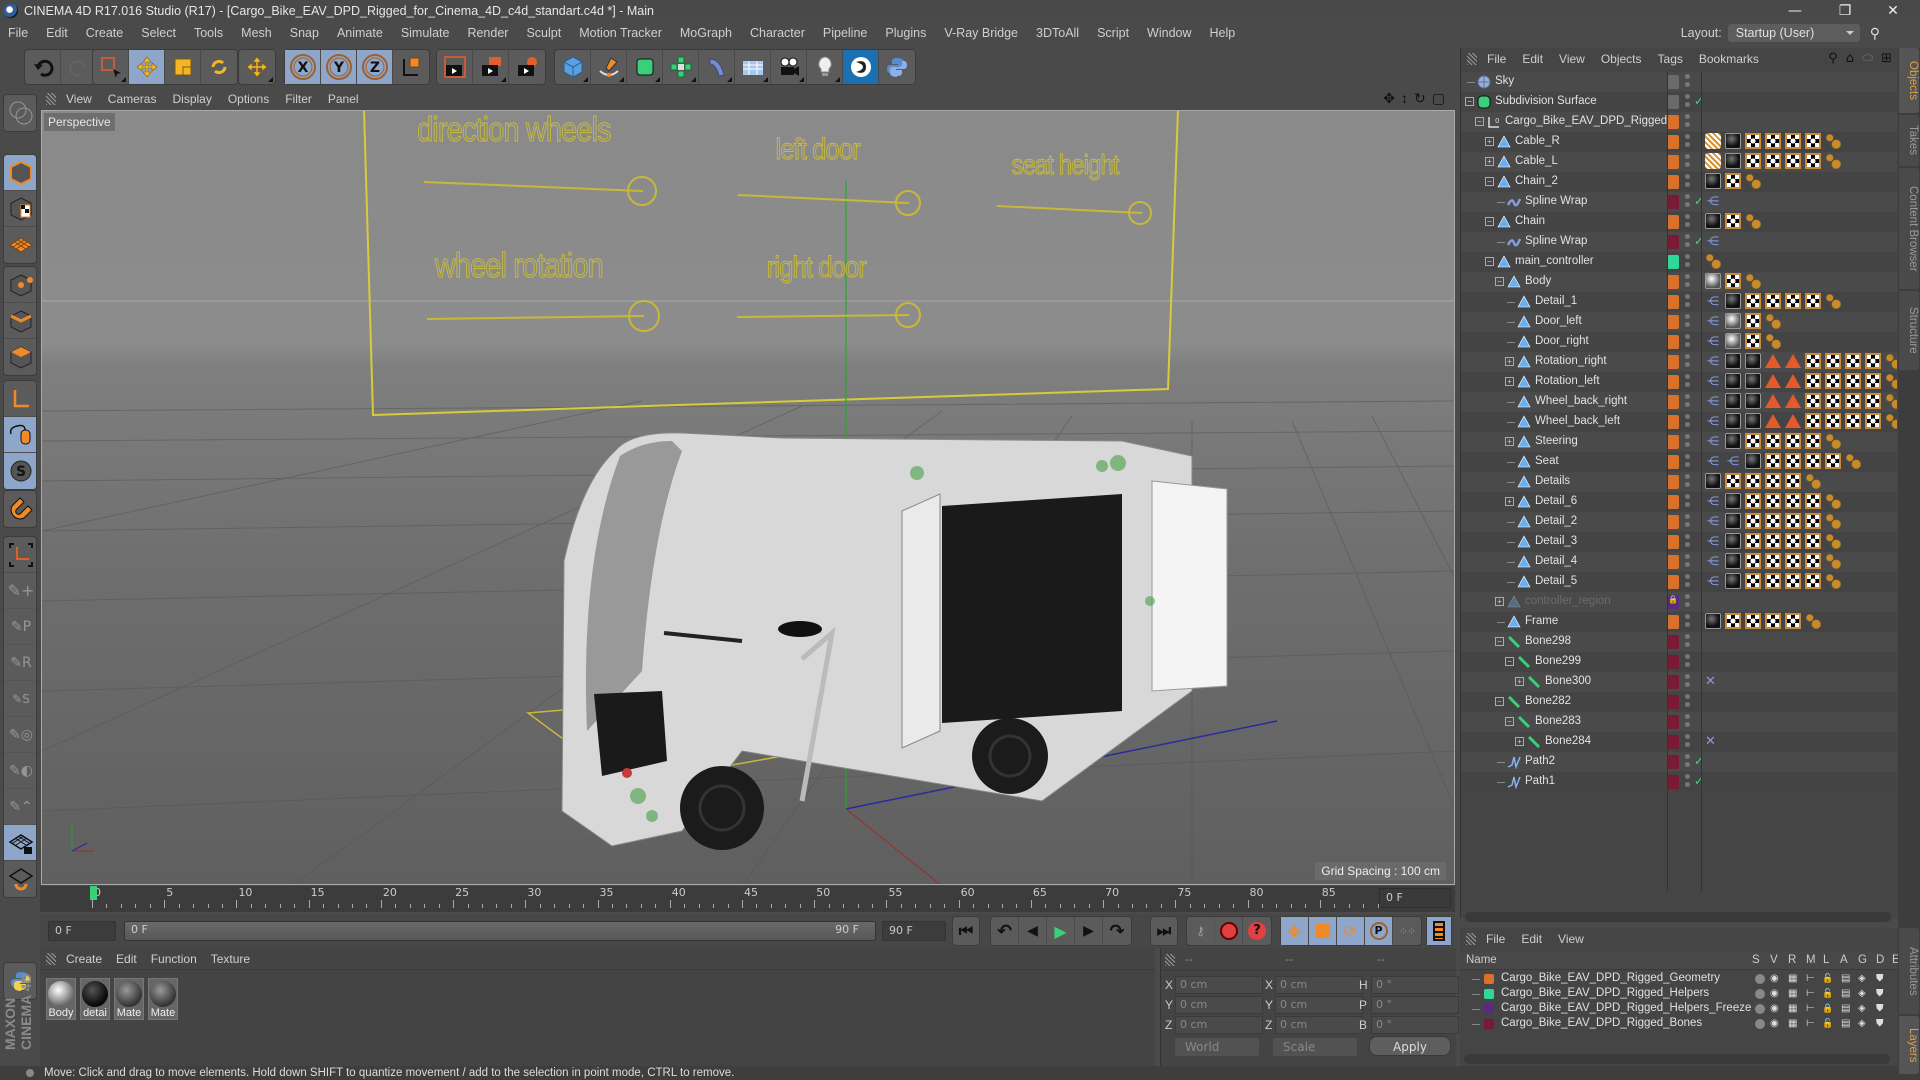  I want to click on layer-solo-toggle, so click(1760, 1024).